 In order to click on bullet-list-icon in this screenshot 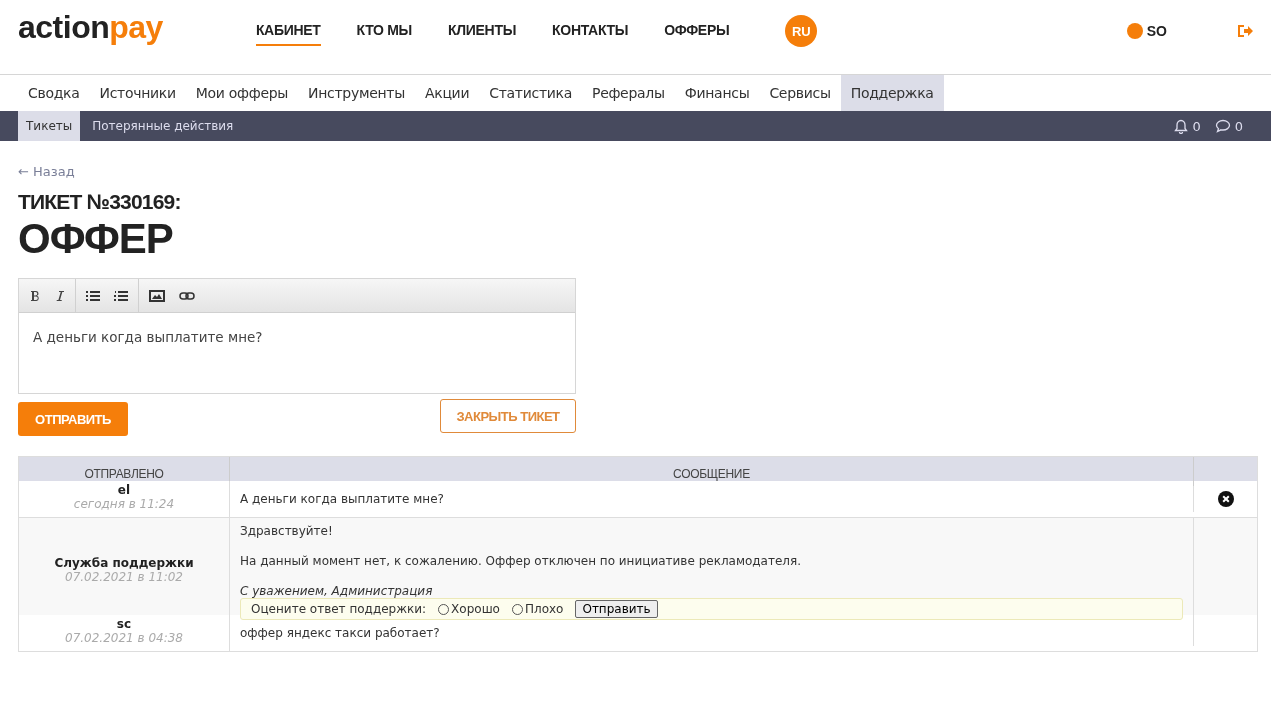, I will do `click(93, 295)`.